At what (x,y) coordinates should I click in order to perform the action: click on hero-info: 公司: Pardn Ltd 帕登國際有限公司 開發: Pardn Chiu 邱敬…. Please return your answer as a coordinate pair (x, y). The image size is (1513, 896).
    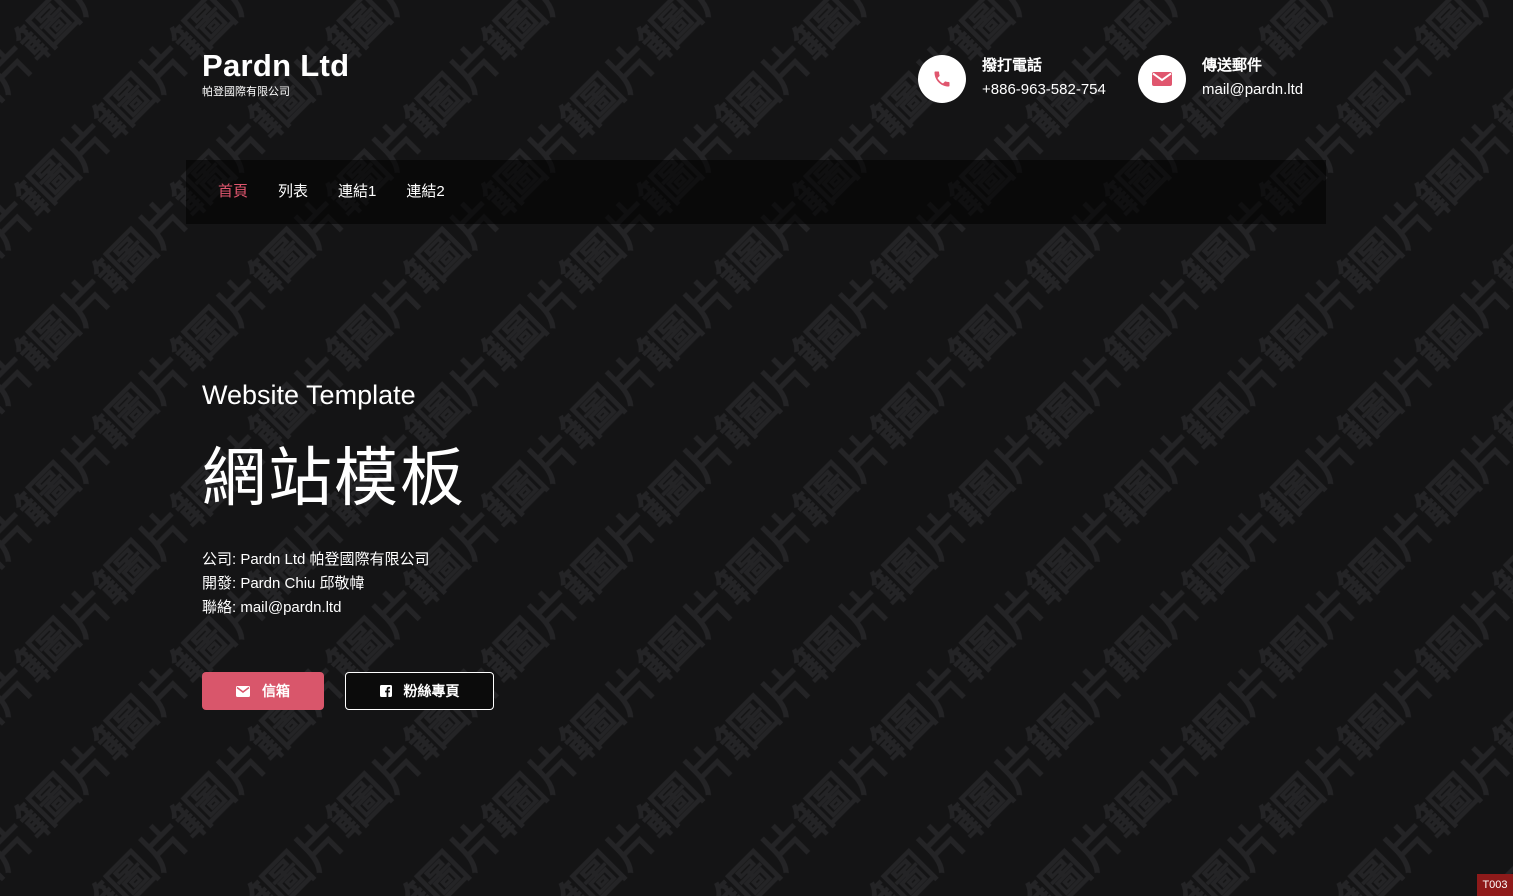
    Looking at the image, I should click on (348, 584).